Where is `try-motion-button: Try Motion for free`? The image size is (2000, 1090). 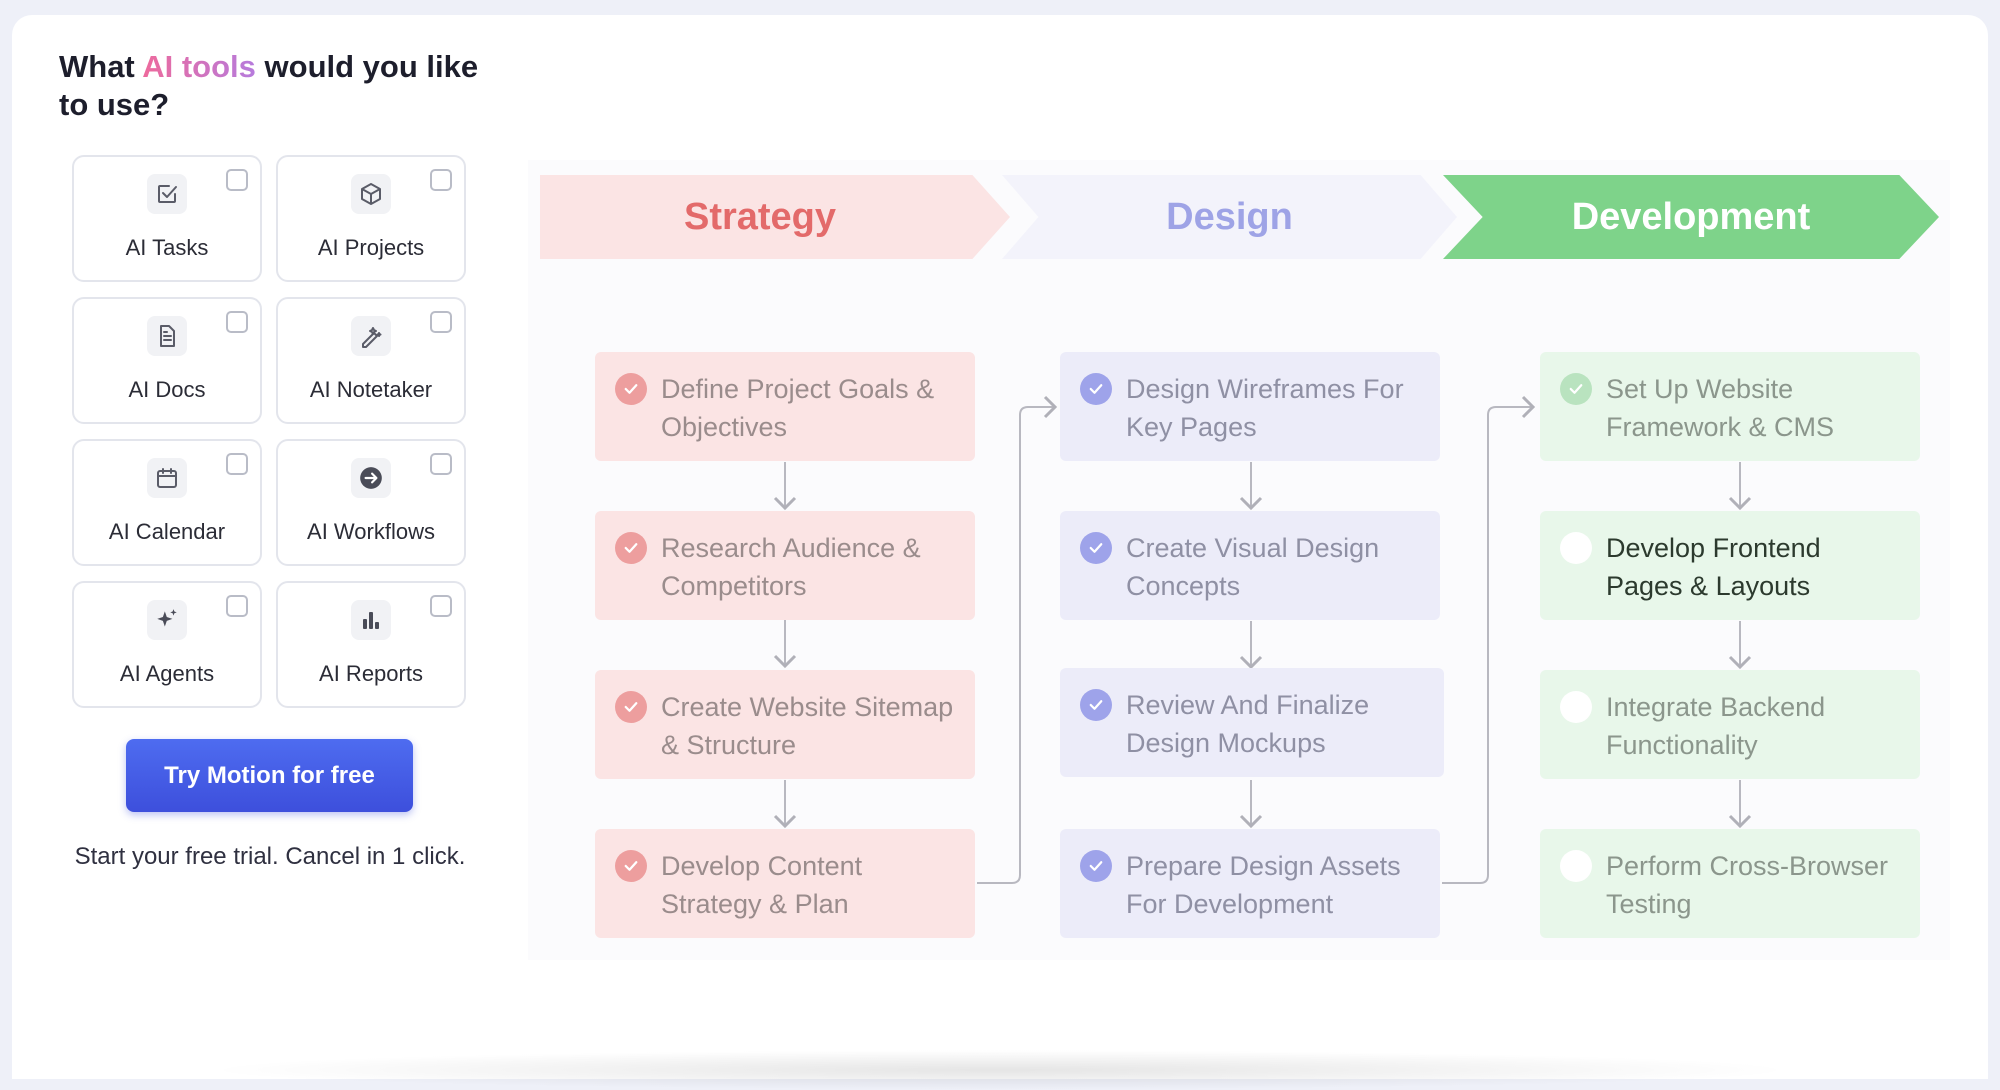 try-motion-button: Try Motion for free is located at coordinates (269, 775).